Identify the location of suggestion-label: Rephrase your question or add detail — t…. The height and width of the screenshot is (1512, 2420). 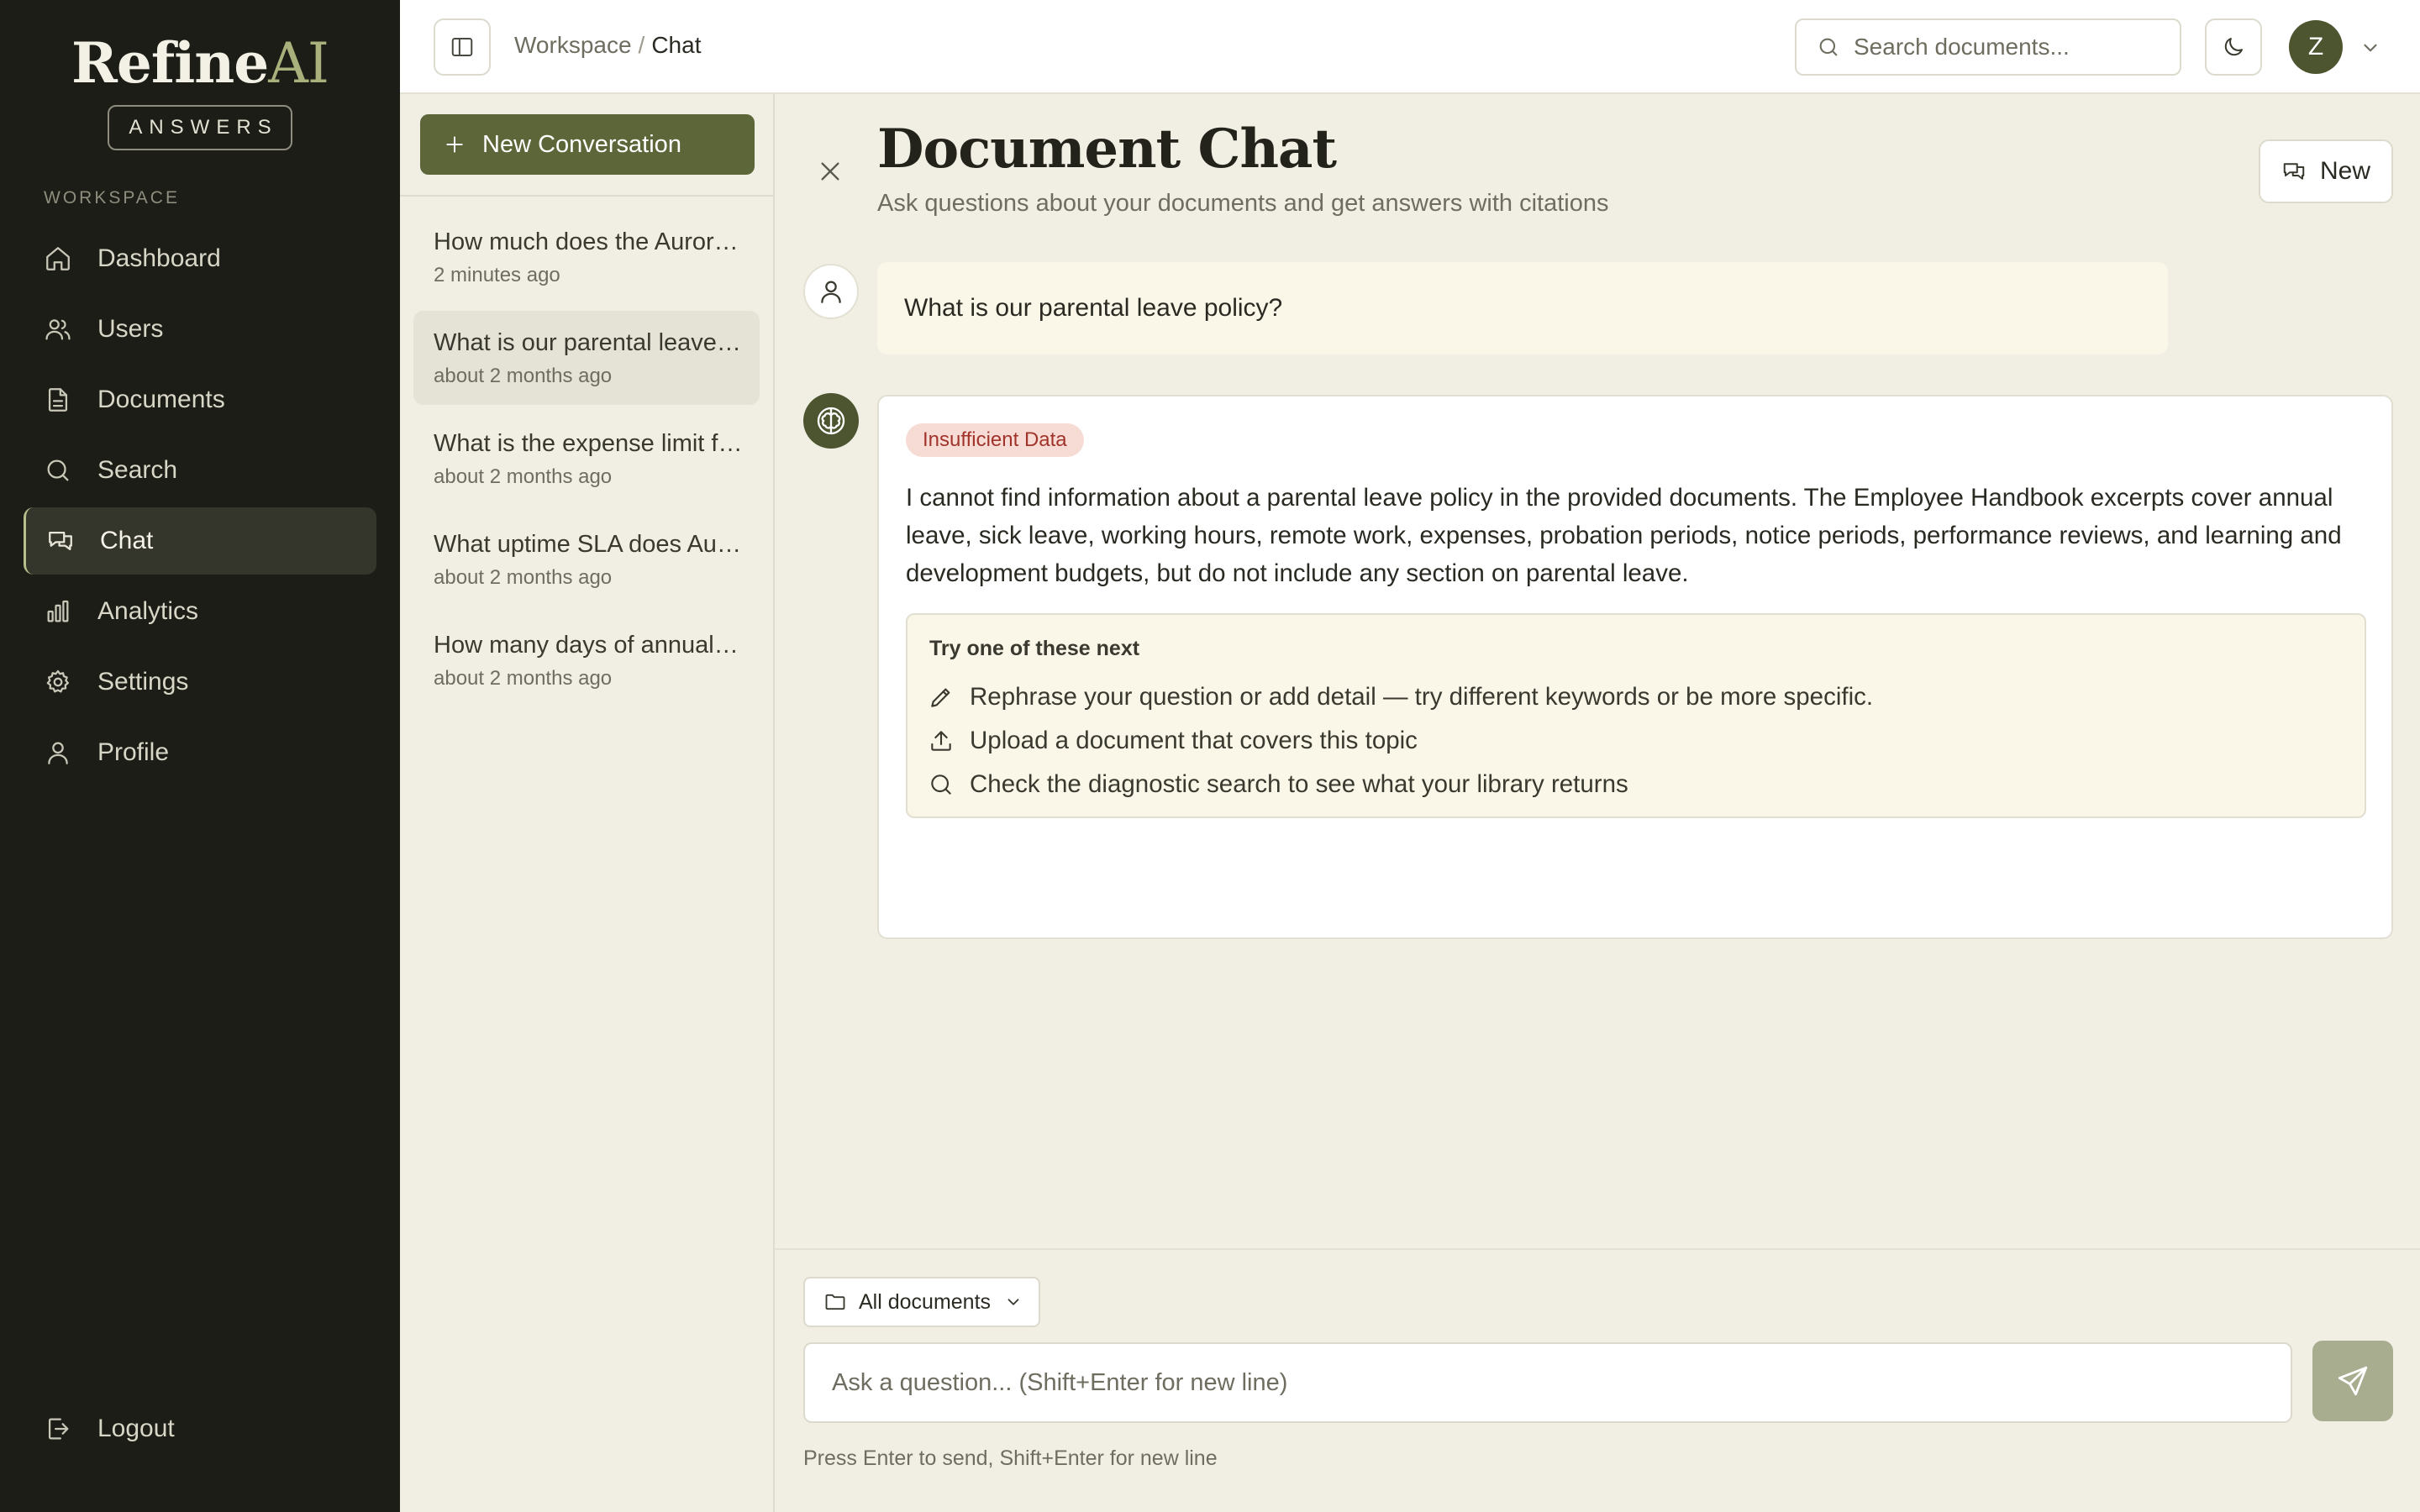
(1422, 697).